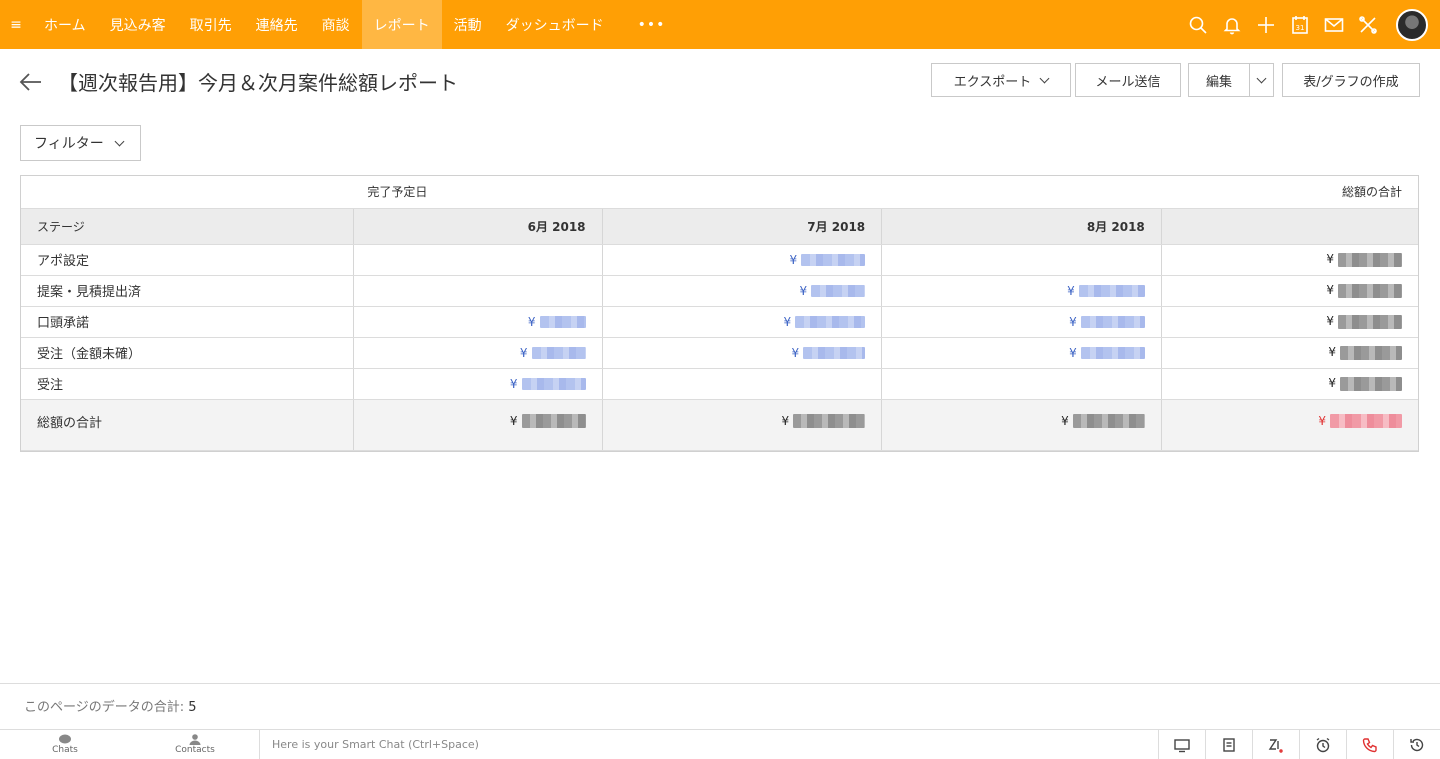 This screenshot has width=1440, height=759. Describe the element at coordinates (187, 260) in the screenshot. I see `stage-label: アポ設定` at that location.